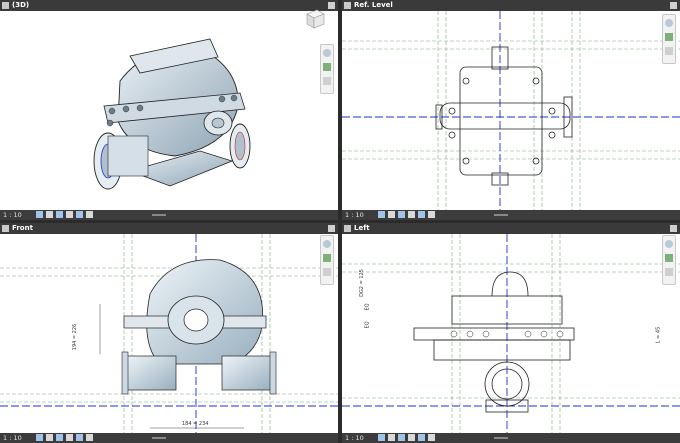 The width and height of the screenshot is (680, 443). What do you see at coordinates (658, 335) in the screenshot?
I see `dimension-d: L = 45` at bounding box center [658, 335].